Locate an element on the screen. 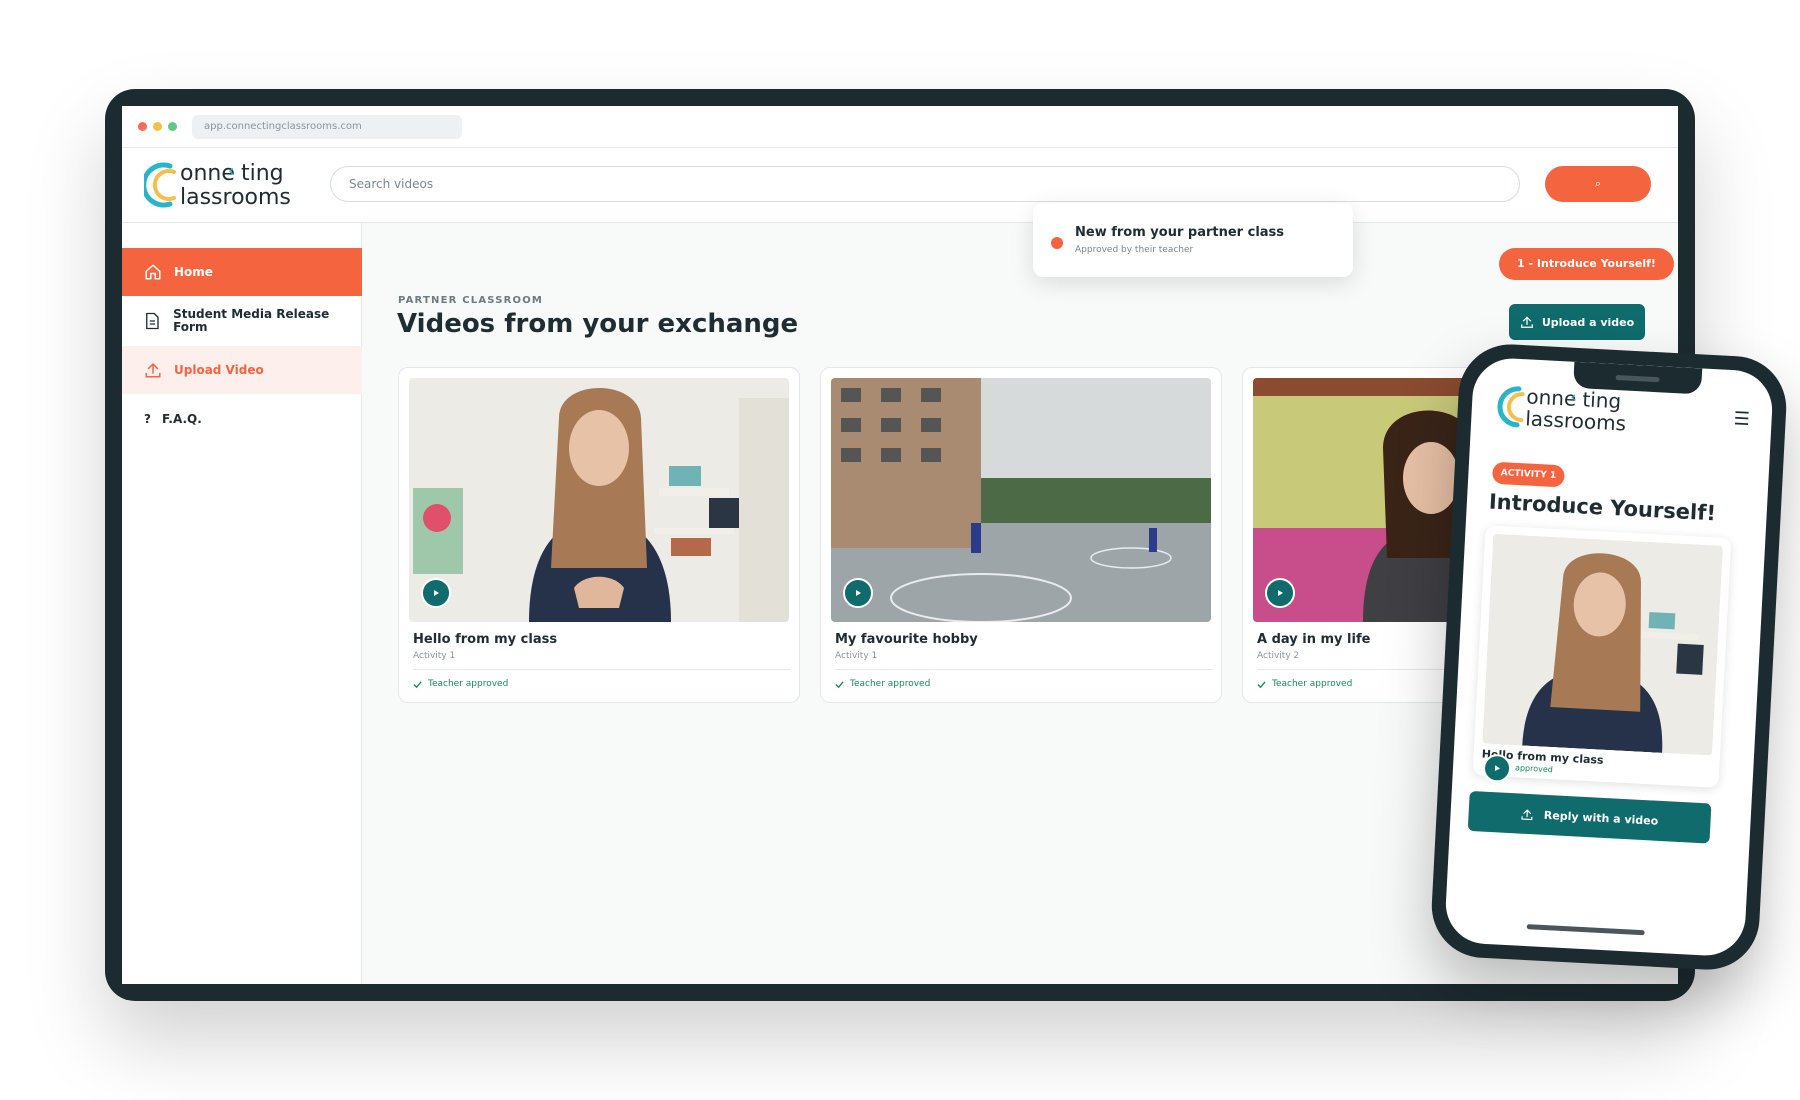 This screenshot has height=1100, width=1800. sidebar-item-media-release: Student Media Release Form is located at coordinates (242, 321).